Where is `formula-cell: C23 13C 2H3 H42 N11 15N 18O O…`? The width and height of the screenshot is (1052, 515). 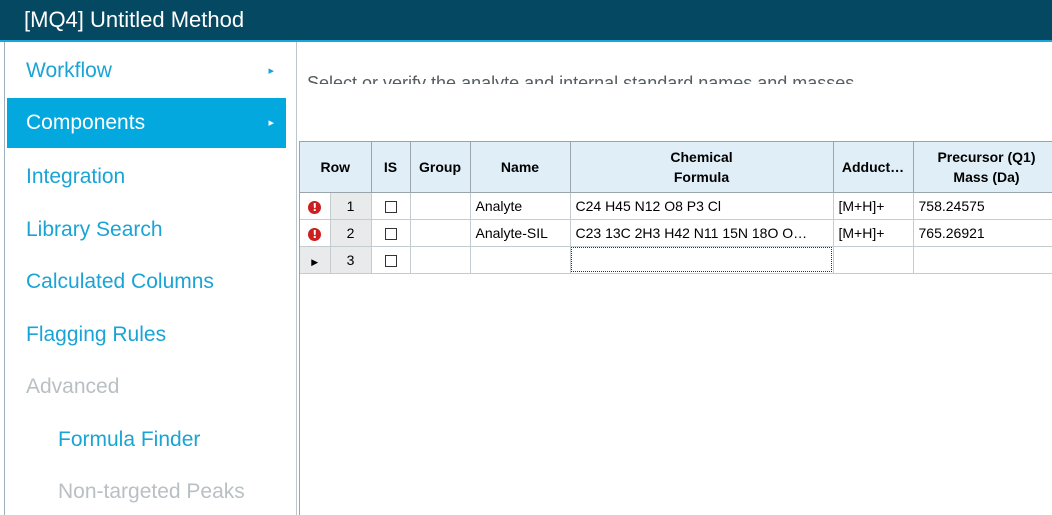 formula-cell: C23 13C 2H3 H42 N11 15N 18O O… is located at coordinates (702, 233).